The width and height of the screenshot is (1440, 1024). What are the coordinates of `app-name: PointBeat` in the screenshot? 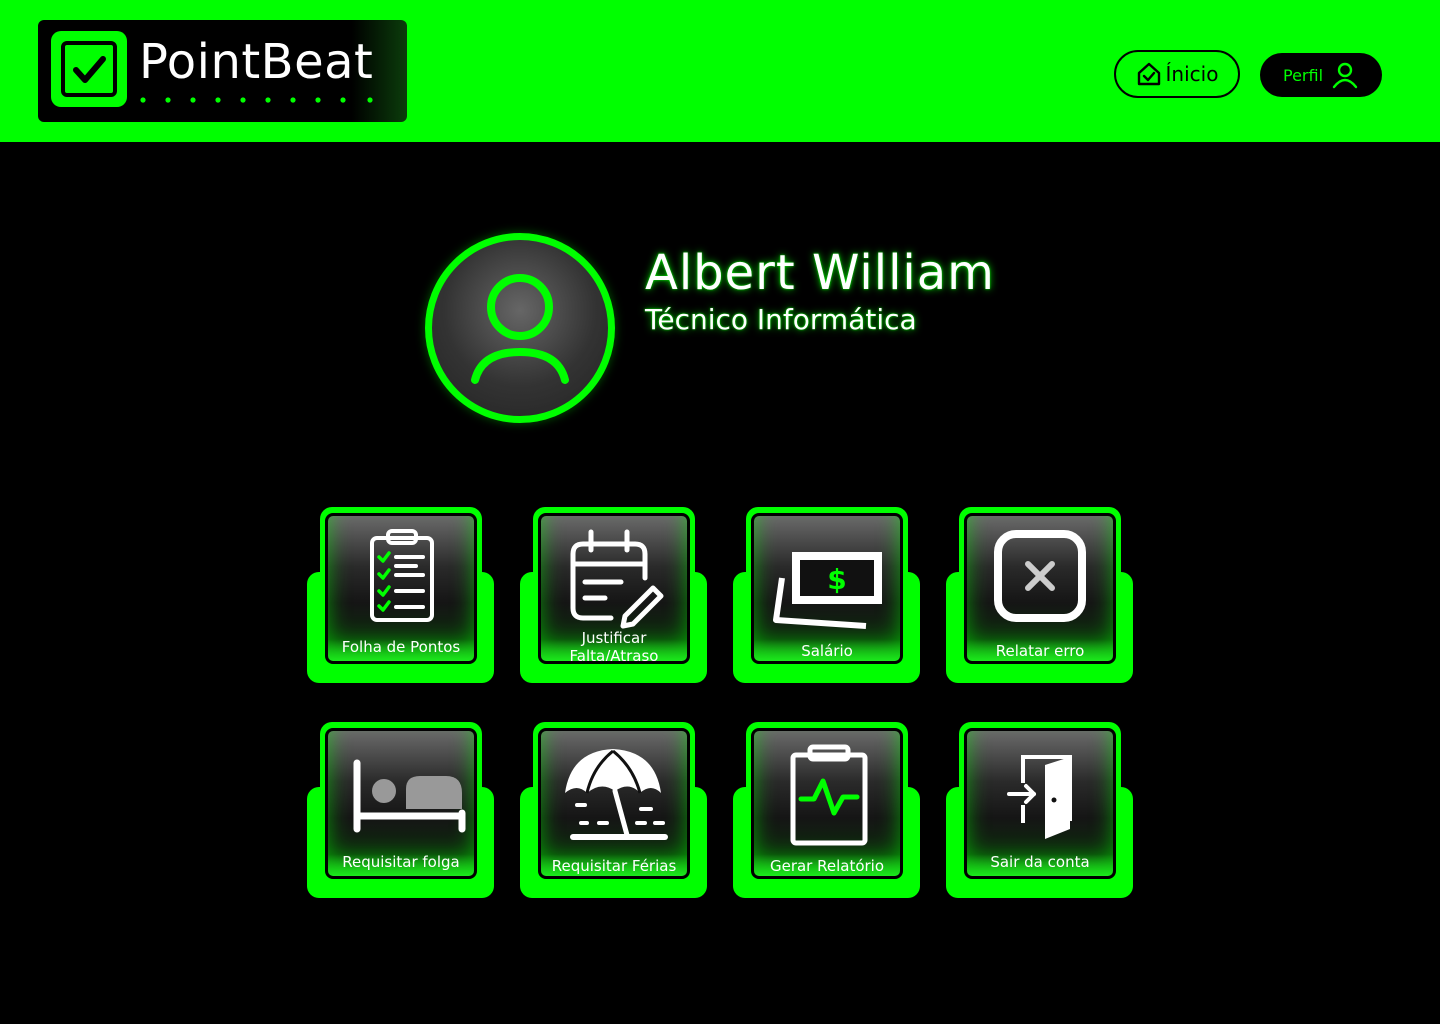 It's located at (256, 62).